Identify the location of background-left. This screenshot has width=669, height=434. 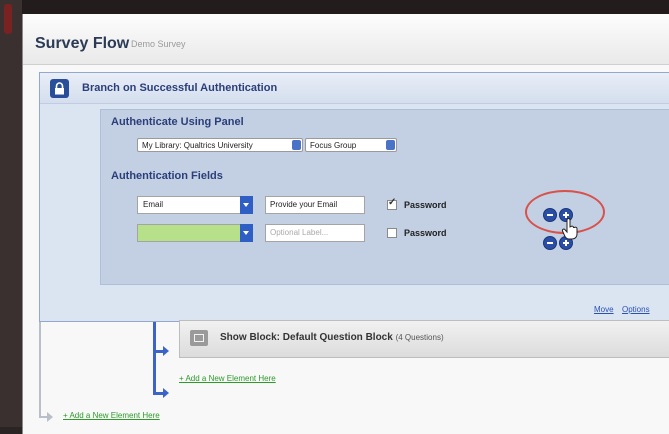
(11, 213).